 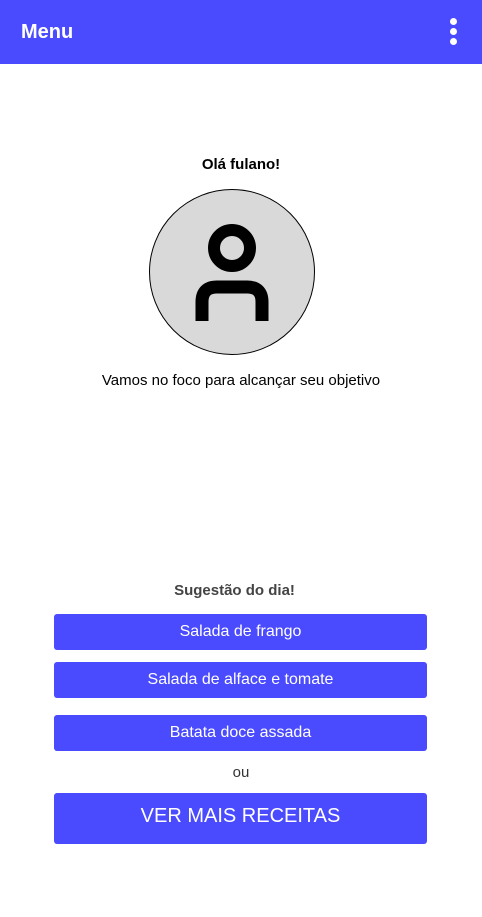 I want to click on avatar, so click(x=232, y=272).